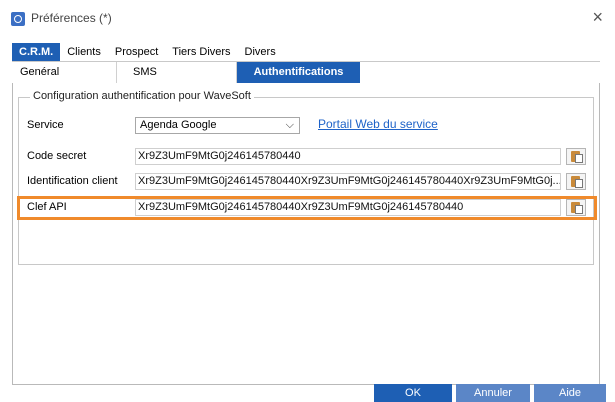  Describe the element at coordinates (136, 52) in the screenshot. I see `tab-prospect: Prospect` at that location.